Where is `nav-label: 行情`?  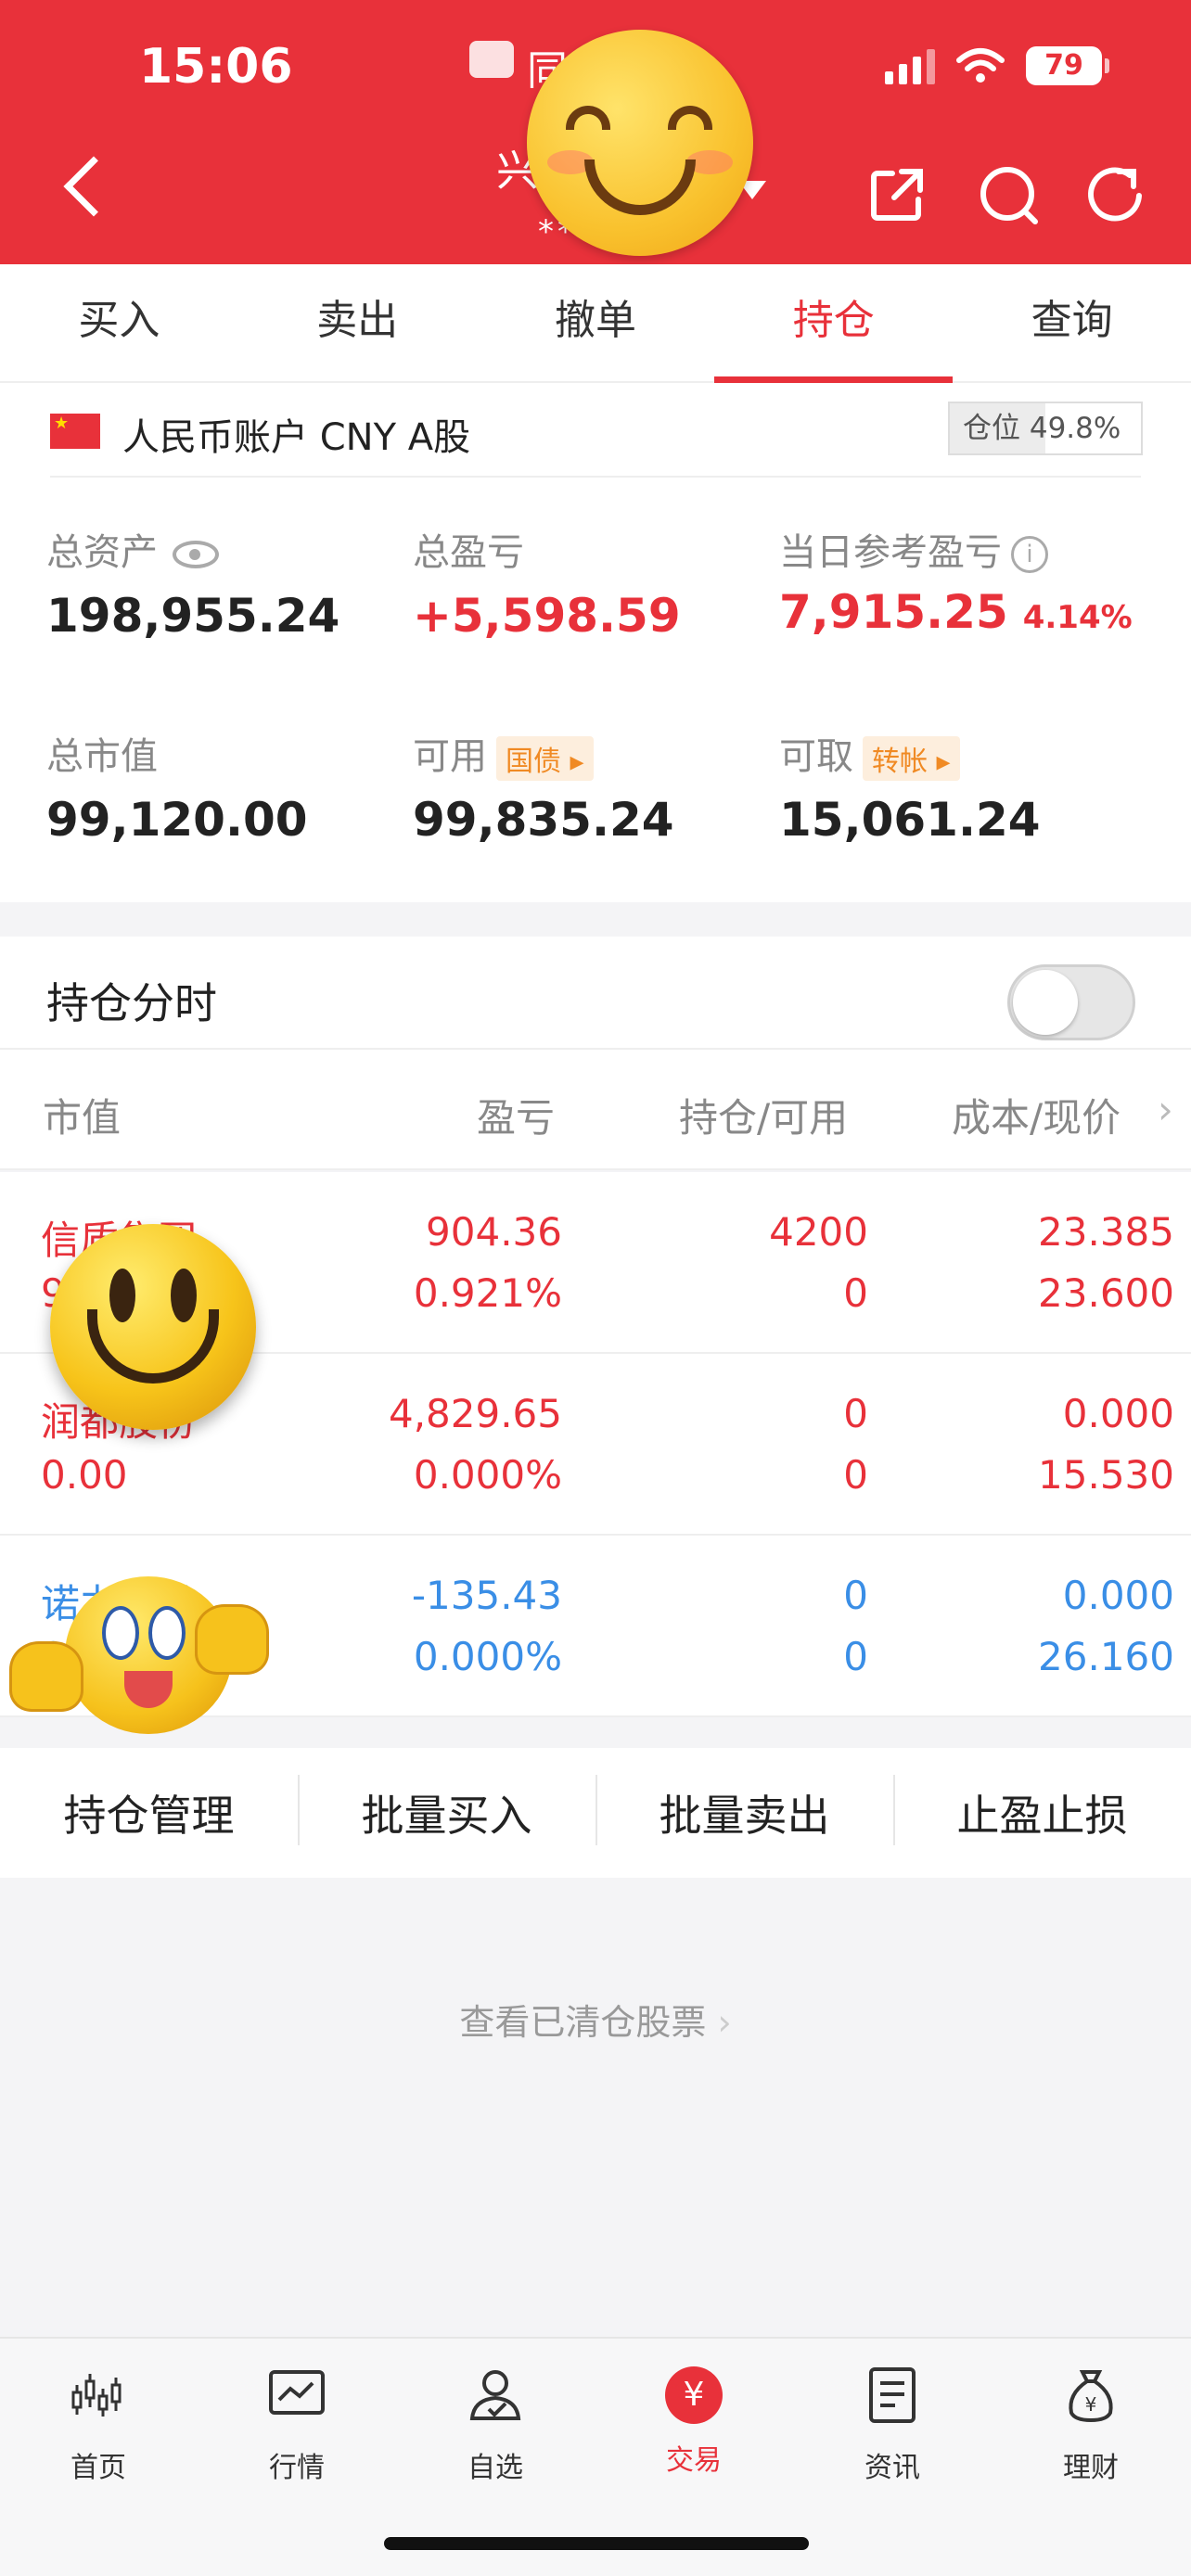
nav-label: 行情 is located at coordinates (297, 2468).